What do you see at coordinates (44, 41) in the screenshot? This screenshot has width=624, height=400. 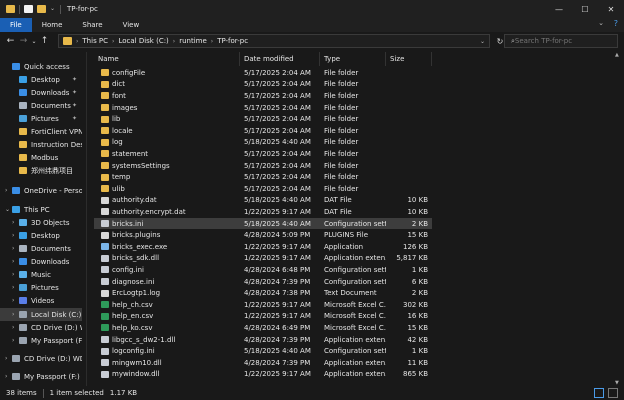 I see `up-button: ↑` at bounding box center [44, 41].